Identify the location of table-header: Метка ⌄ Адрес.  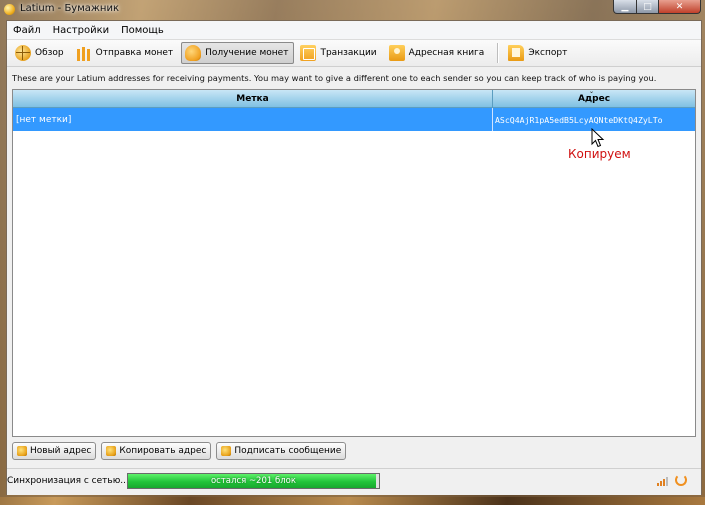
(354, 98).